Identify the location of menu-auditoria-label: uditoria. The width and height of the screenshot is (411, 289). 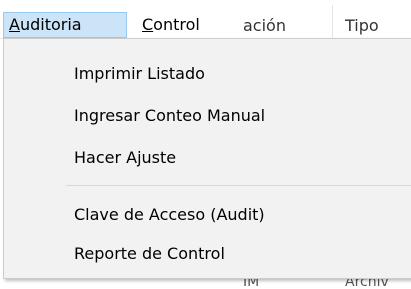
(50, 24).